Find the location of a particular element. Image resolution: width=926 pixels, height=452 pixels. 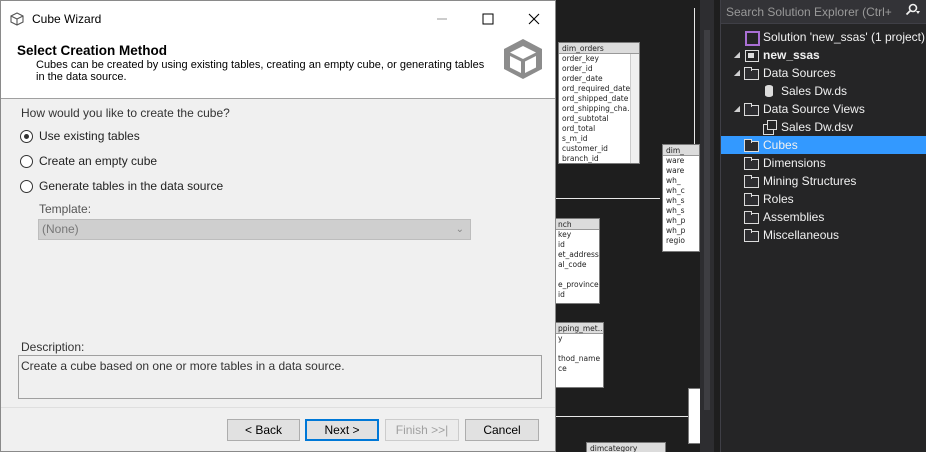

tree-item-sales-dw-dsv: Sales Dw.dsv is located at coordinates (801, 127).